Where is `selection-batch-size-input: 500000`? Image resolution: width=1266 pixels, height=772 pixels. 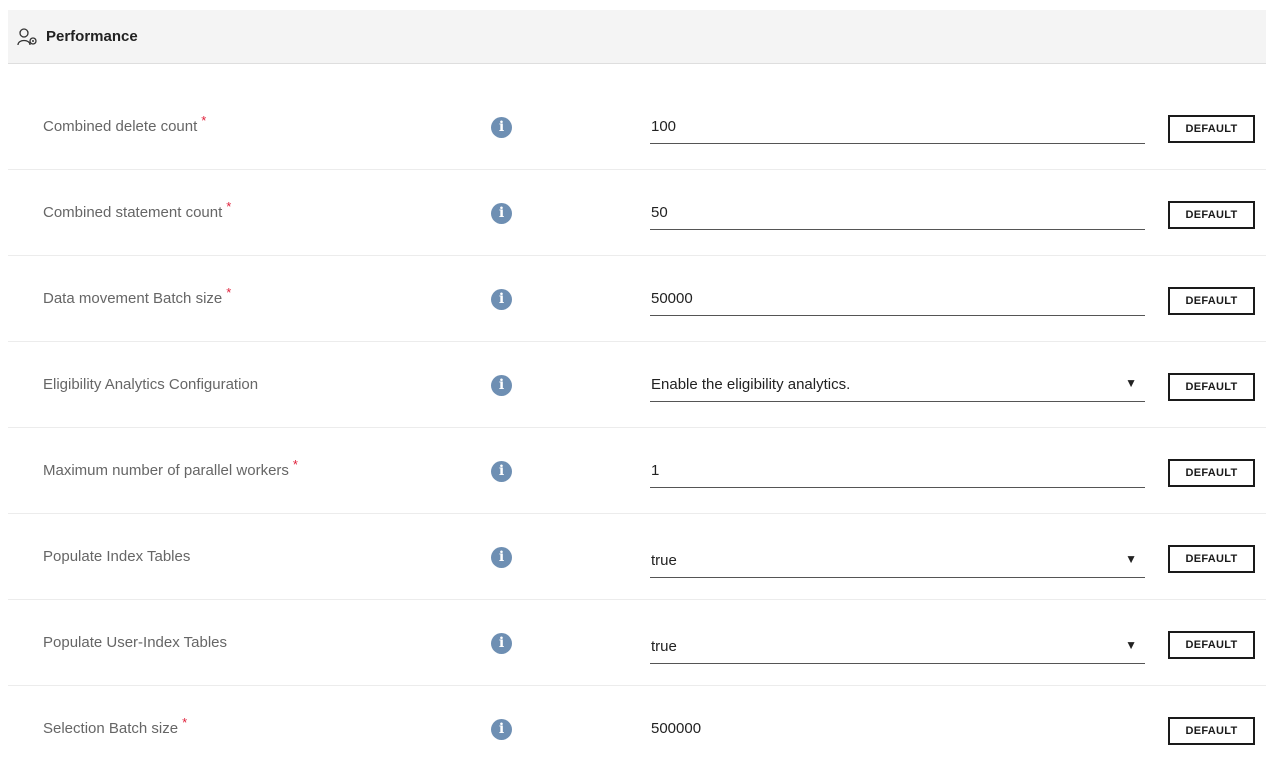 selection-batch-size-input: 500000 is located at coordinates (897, 729).